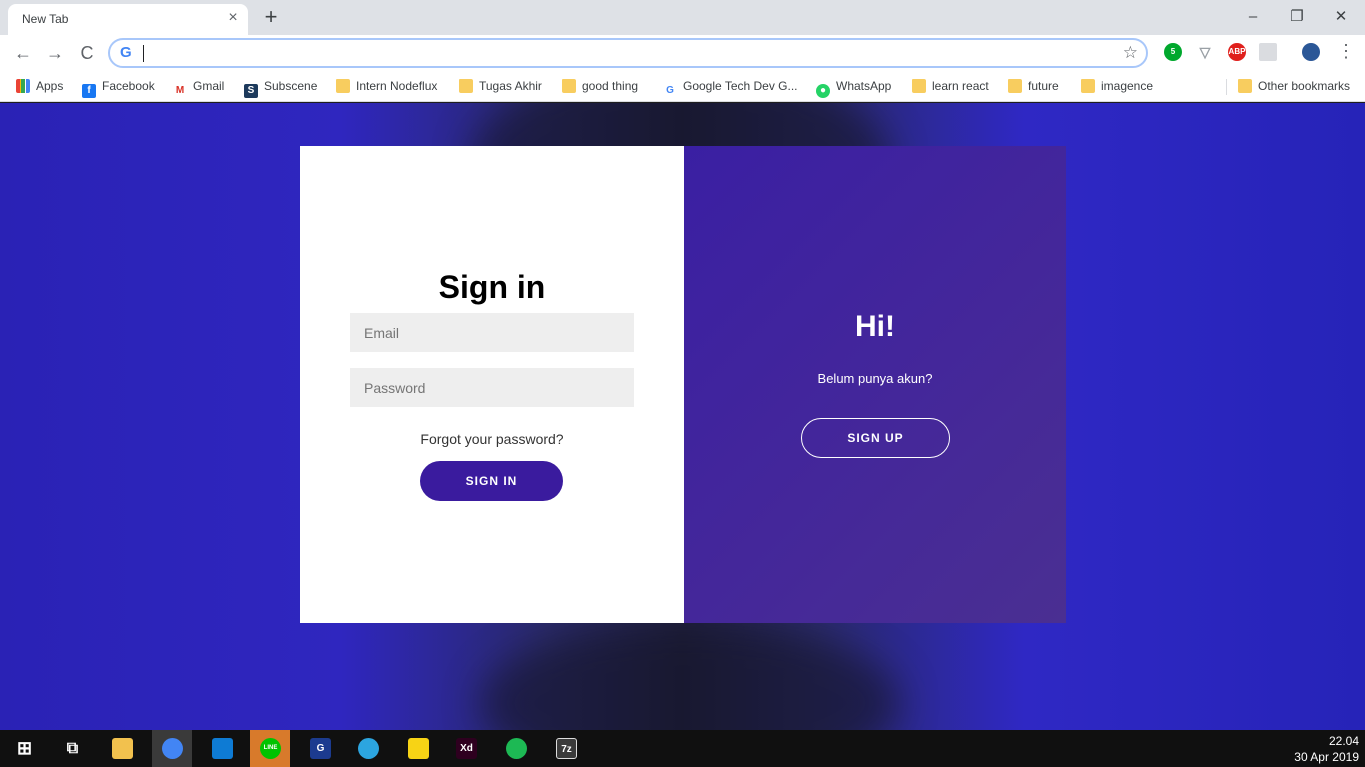 This screenshot has height=767, width=1365. What do you see at coordinates (1130, 53) in the screenshot?
I see `bookmark-star-icon: ☆` at bounding box center [1130, 53].